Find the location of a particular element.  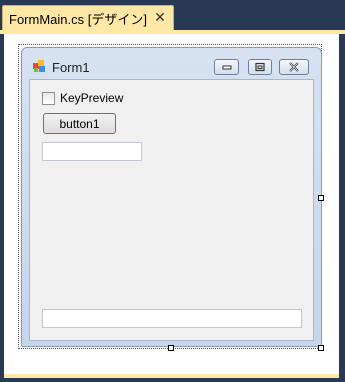

designer-bottom-border is located at coordinates (171, 376).